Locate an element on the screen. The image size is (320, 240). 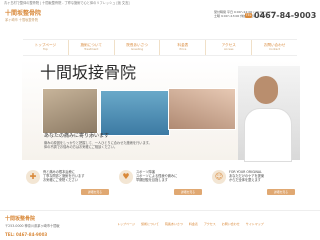
doctor-figure-head is located at coordinates (266, 90).